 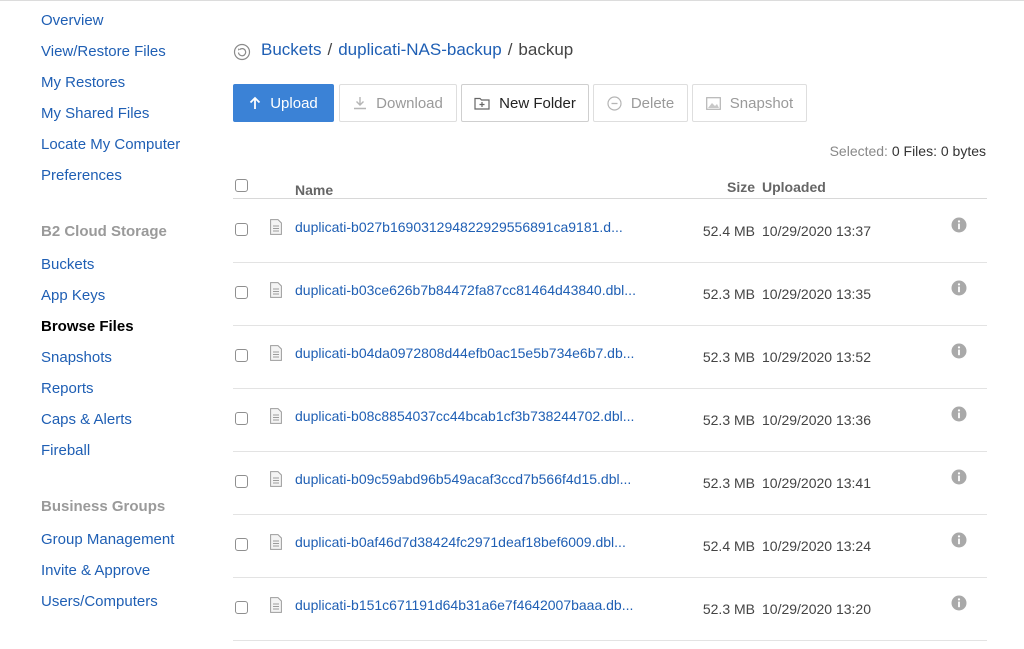 I want to click on download-icon, so click(x=360, y=103).